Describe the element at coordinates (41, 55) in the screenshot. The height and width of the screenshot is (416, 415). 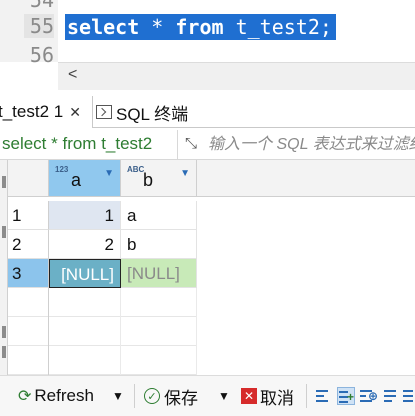
I see `line-number: 56` at that location.